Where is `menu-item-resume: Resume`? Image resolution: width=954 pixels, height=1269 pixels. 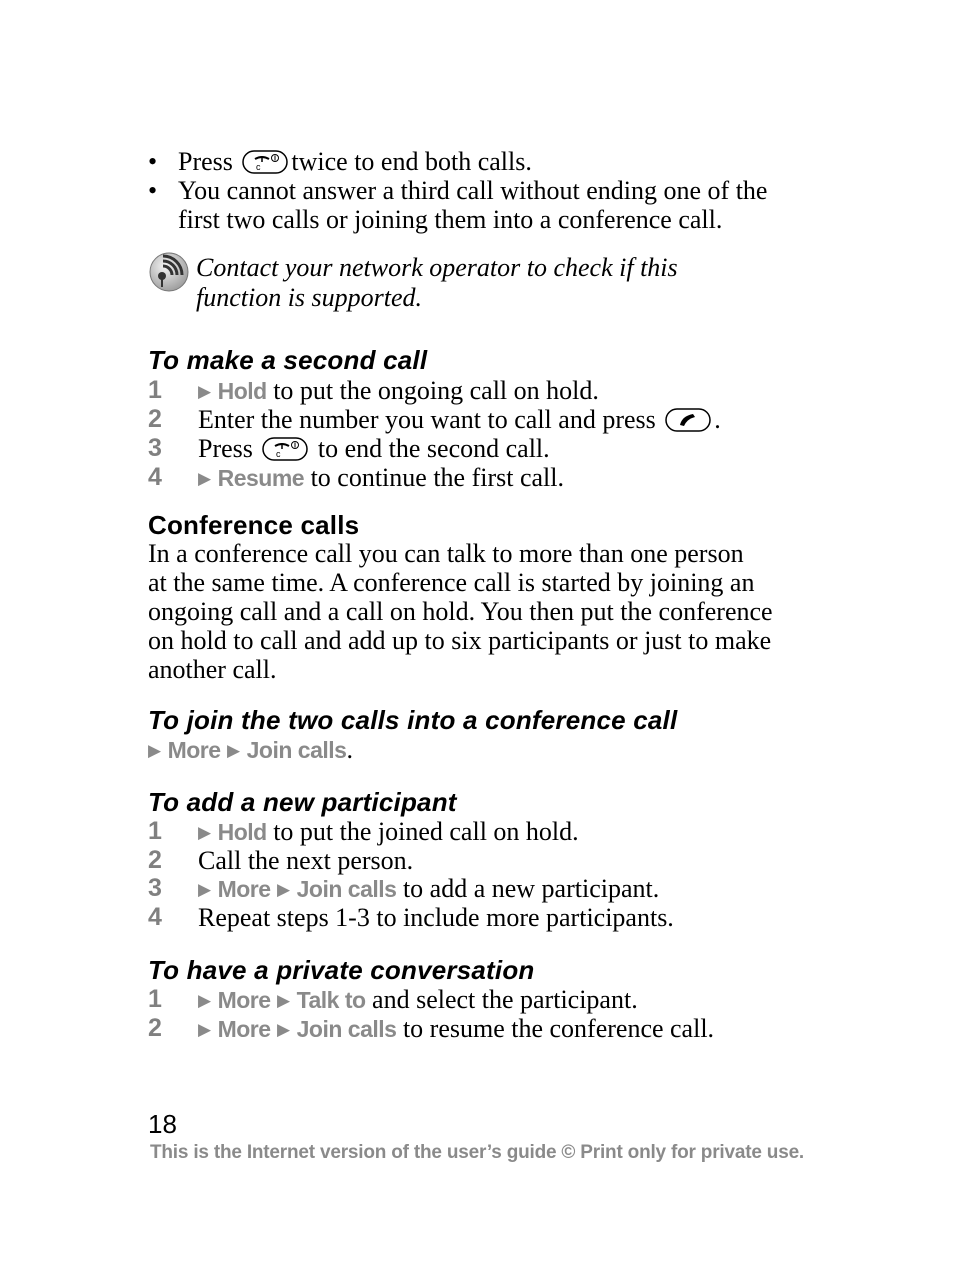 menu-item-resume: Resume is located at coordinates (261, 478).